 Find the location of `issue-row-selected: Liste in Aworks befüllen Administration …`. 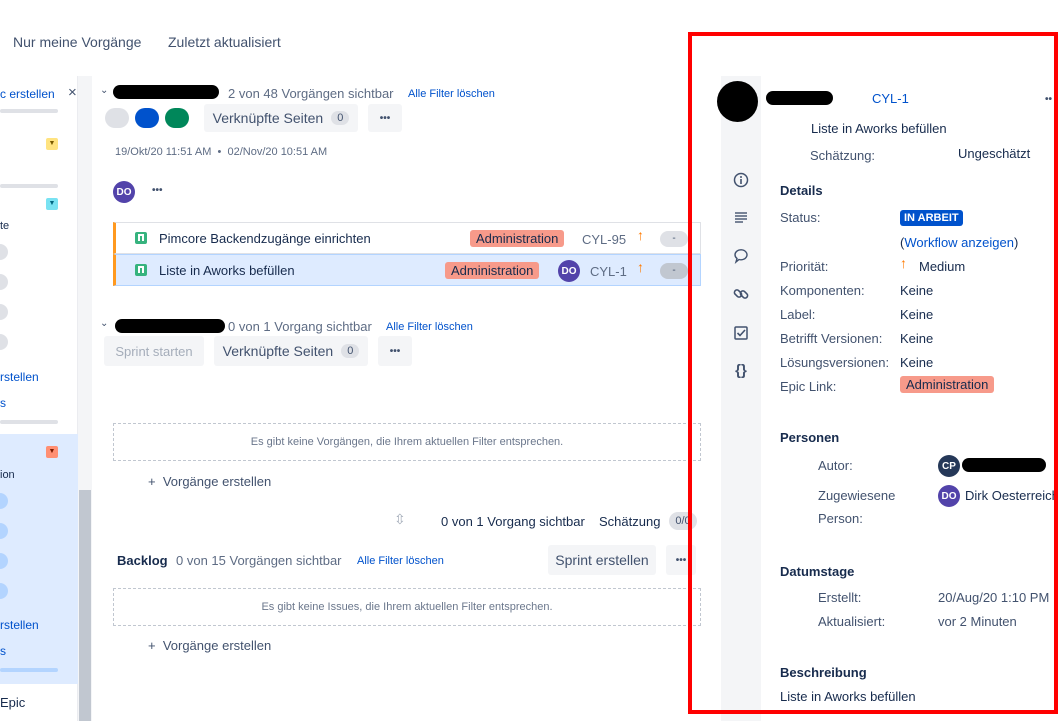

issue-row-selected: Liste in Aworks befüllen Administration … is located at coordinates (407, 270).